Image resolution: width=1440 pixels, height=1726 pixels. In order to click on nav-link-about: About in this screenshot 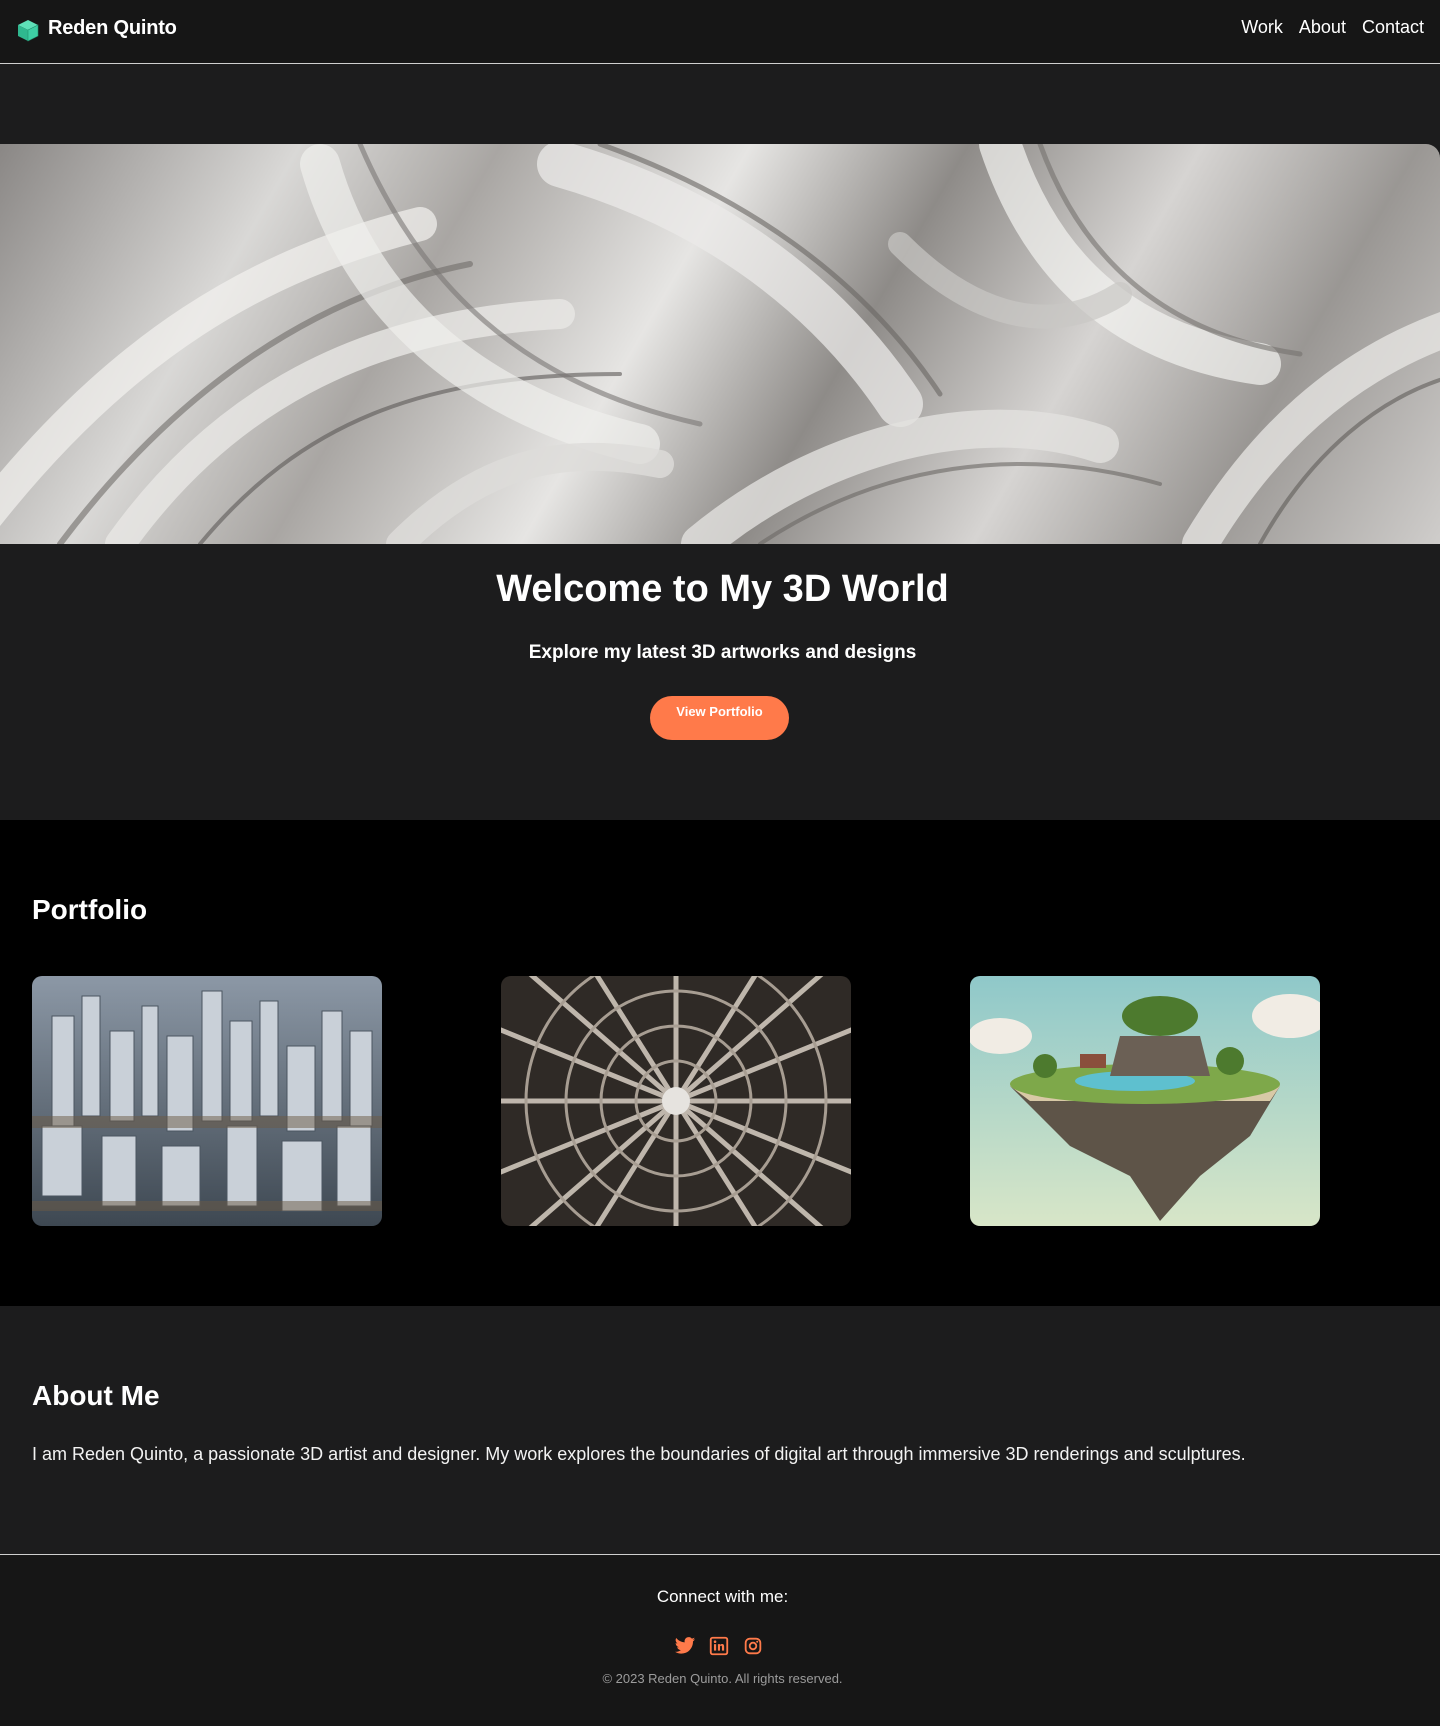, I will do `click(1322, 27)`.